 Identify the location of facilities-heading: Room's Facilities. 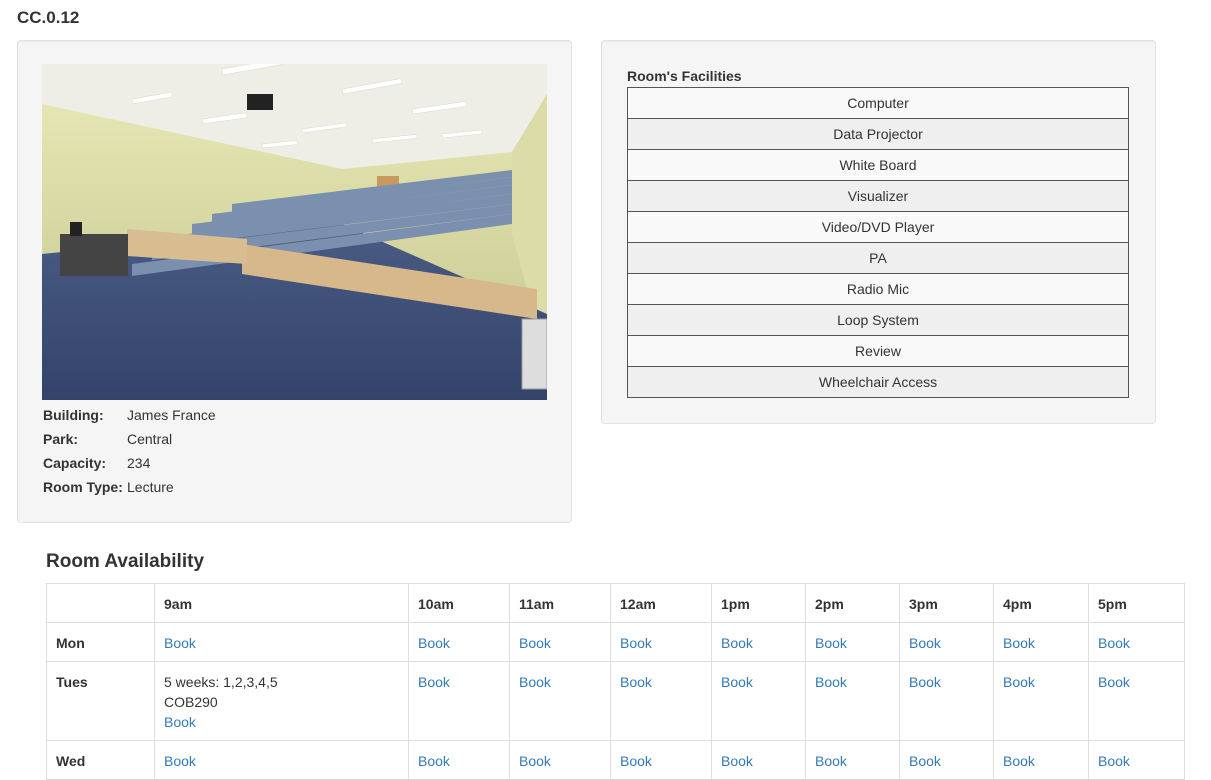
(684, 76).